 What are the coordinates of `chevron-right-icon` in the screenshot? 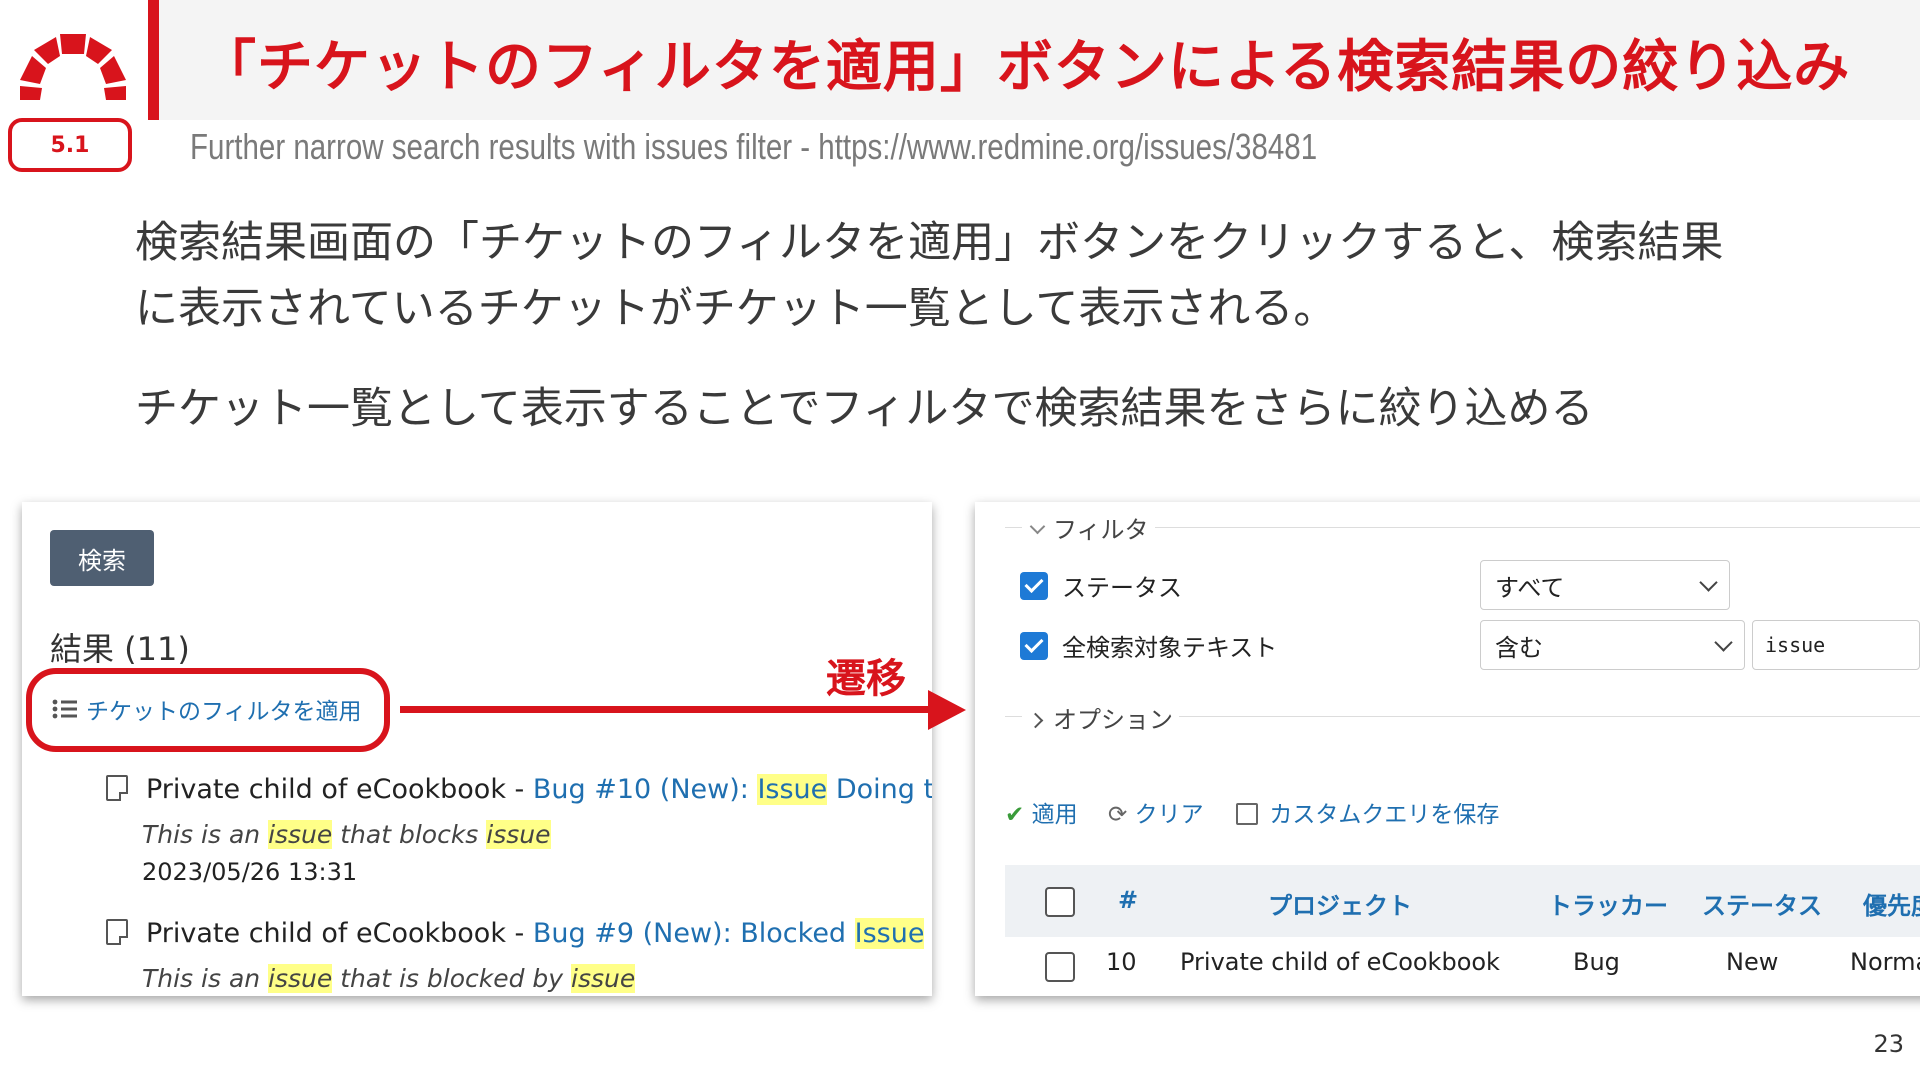 It's located at (1035, 720).